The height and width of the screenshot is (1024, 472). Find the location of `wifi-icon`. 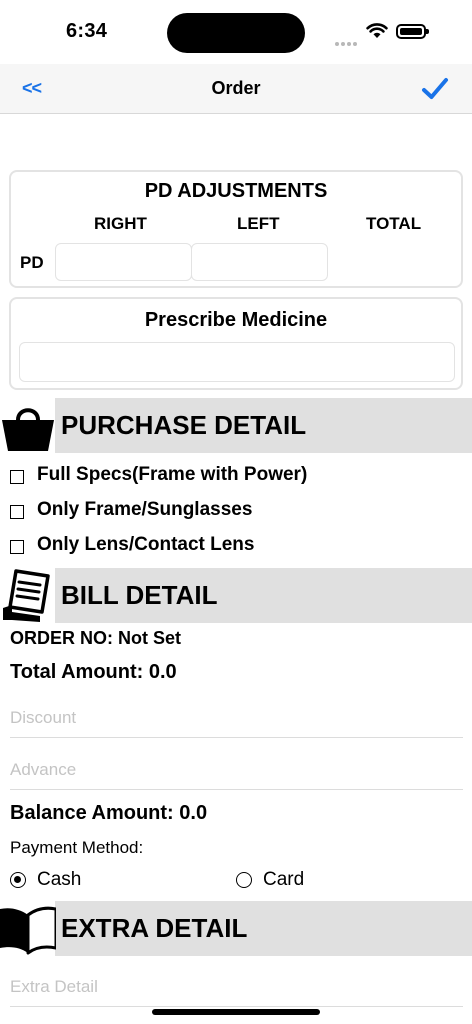

wifi-icon is located at coordinates (377, 30).